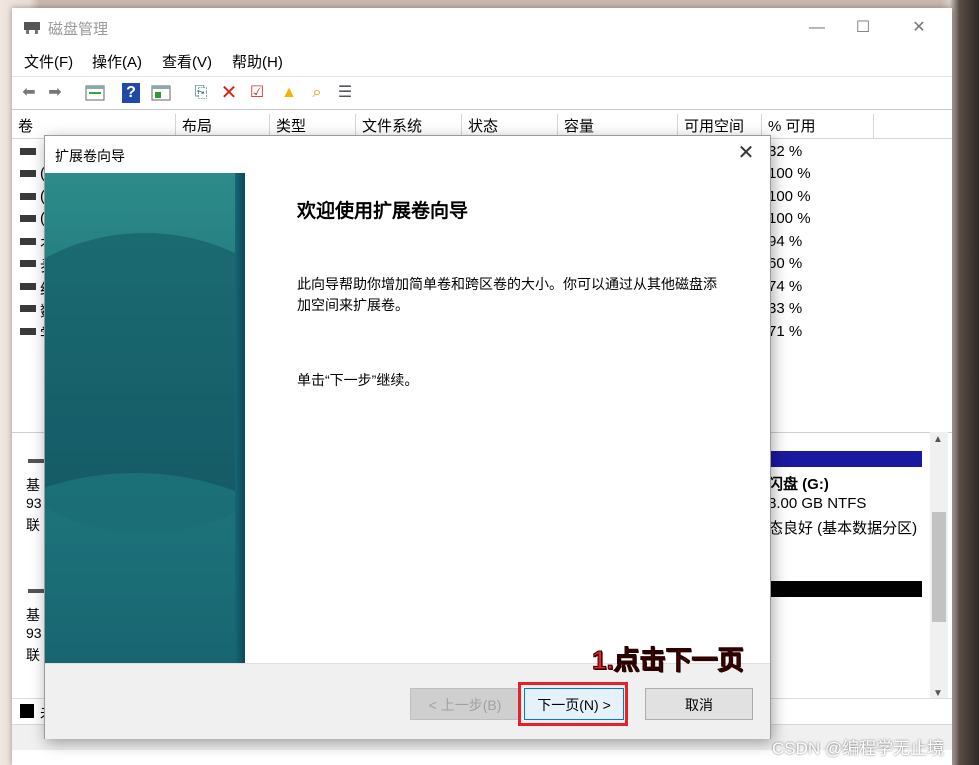  Describe the element at coordinates (257, 61) in the screenshot. I see `menu-help: 帮助(H)` at that location.